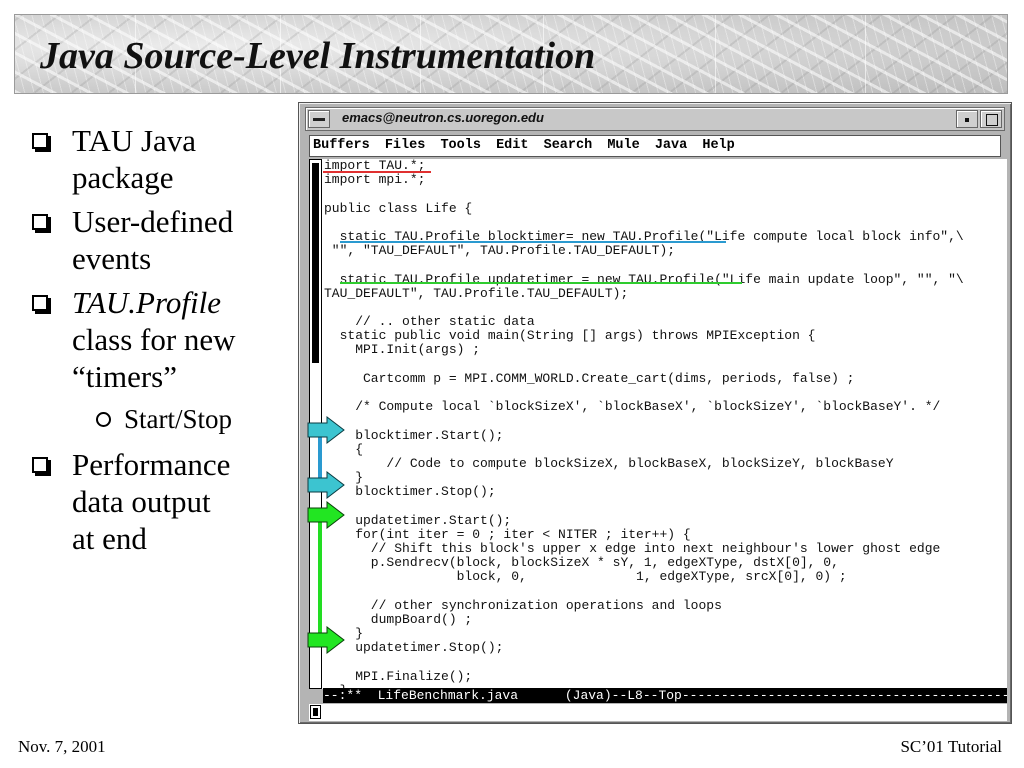 This screenshot has height=768, width=1024. What do you see at coordinates (146, 302) in the screenshot?
I see `bullet-line-italic: TAU.Profile` at bounding box center [146, 302].